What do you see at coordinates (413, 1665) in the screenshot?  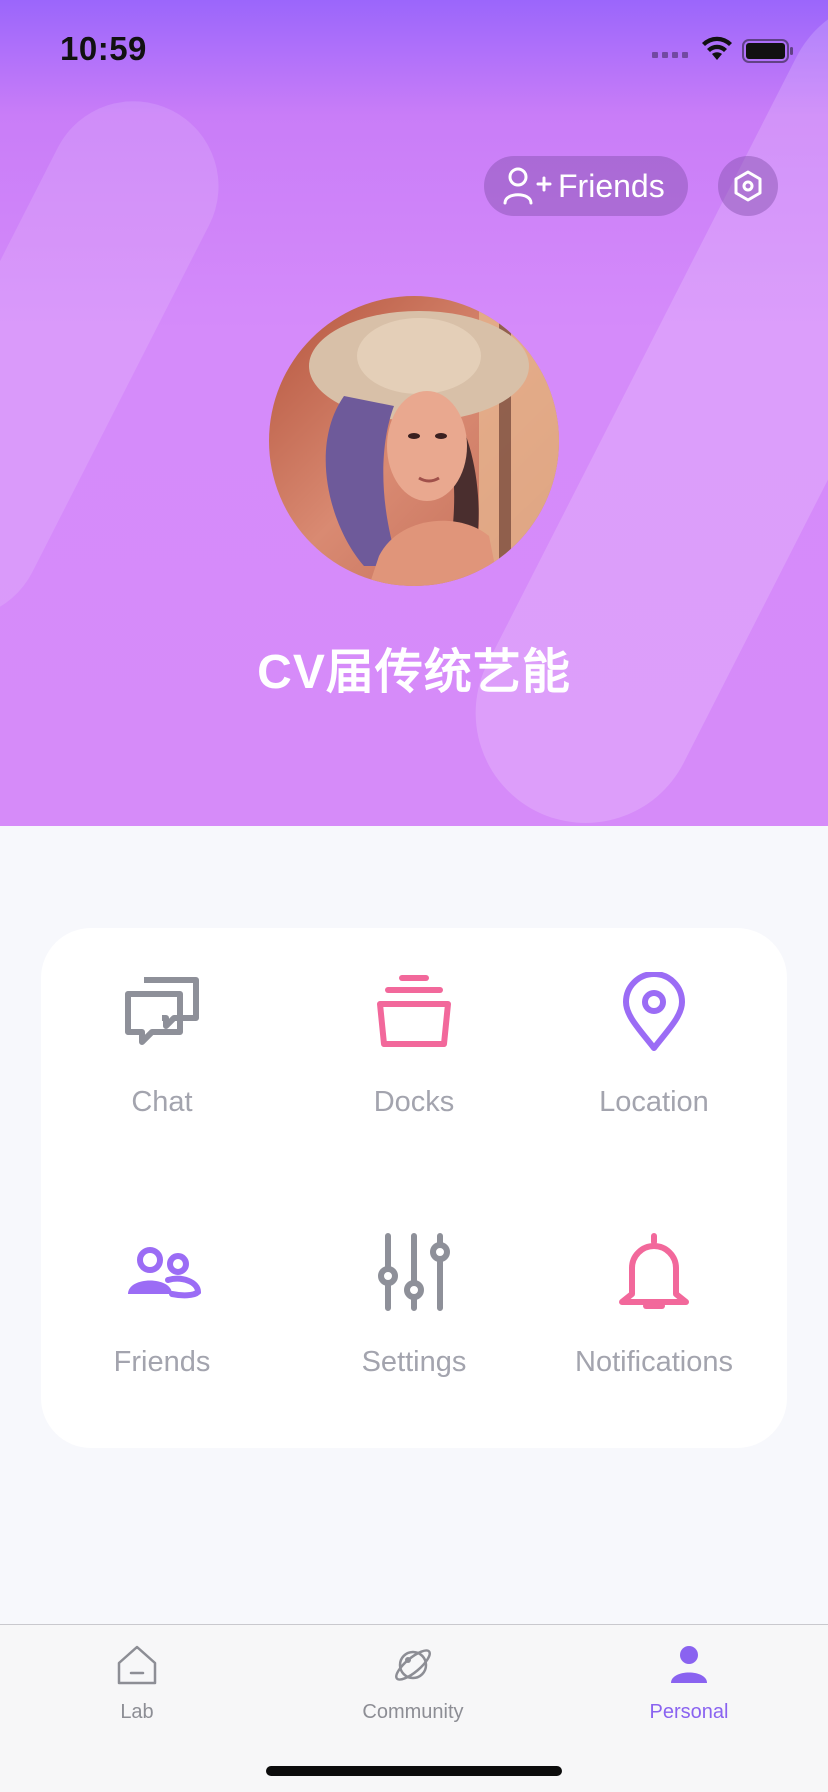 I see `planet-icon` at bounding box center [413, 1665].